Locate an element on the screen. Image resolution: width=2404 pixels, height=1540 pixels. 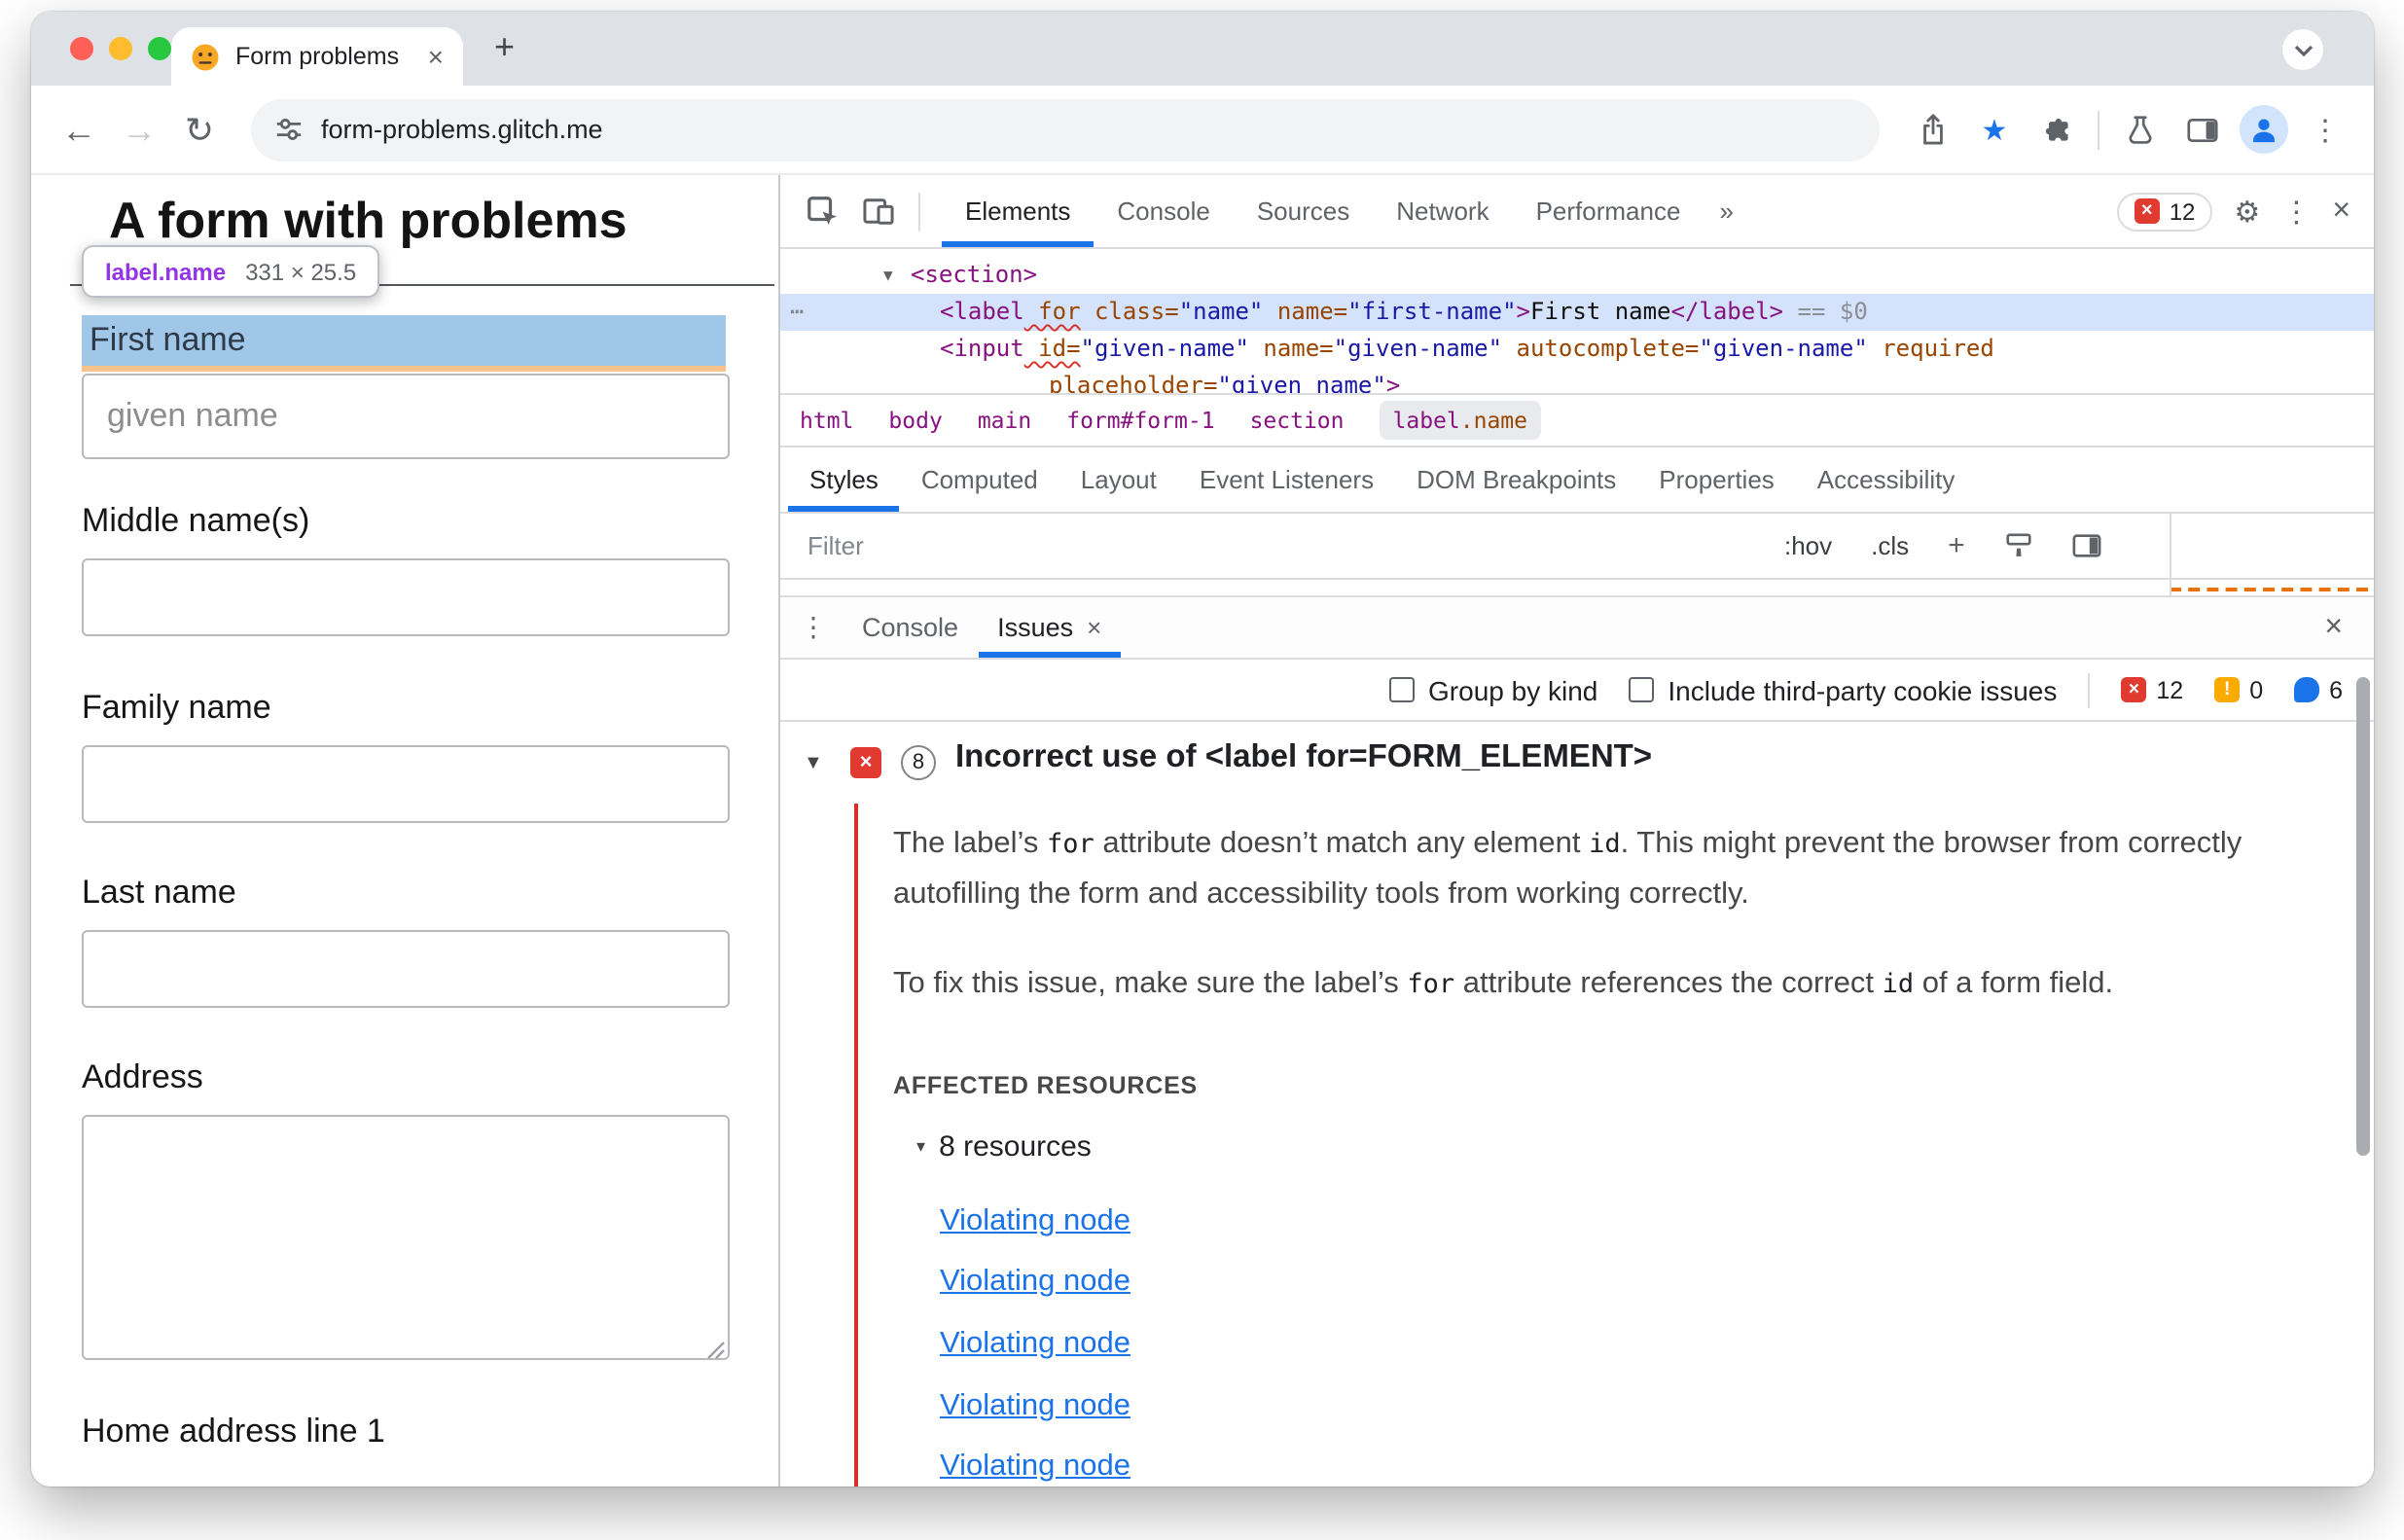
computed-sidebar-toggle-icon is located at coordinates (2086, 545).